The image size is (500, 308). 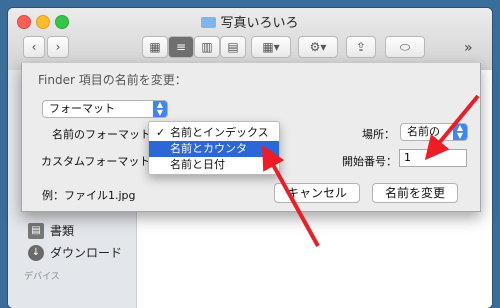 What do you see at coordinates (452, 127) in the screenshot?
I see `annotation-arrow-start-number` at bounding box center [452, 127].